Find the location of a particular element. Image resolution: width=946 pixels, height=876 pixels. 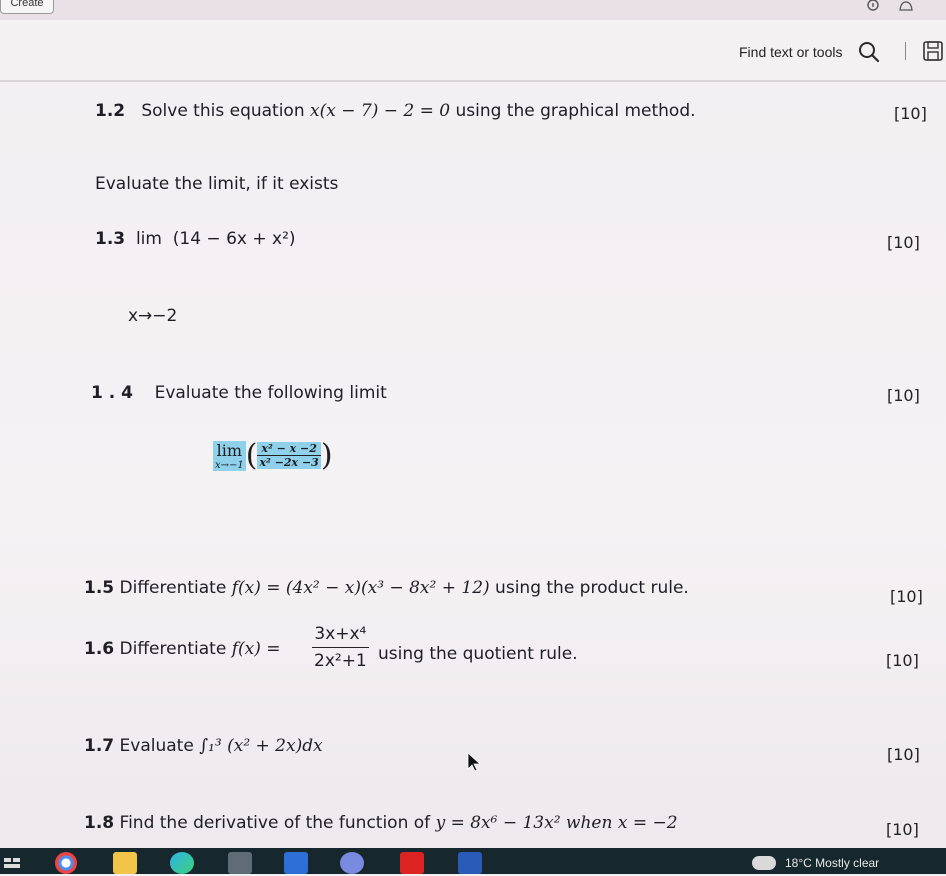

pin-icon is located at coordinates (873, 7).